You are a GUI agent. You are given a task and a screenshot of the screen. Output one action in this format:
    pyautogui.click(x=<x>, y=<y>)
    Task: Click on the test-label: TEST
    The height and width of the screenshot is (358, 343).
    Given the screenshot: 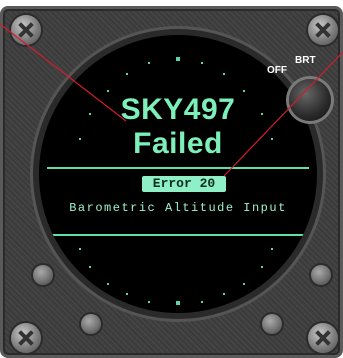 What is the action you would take?
    pyautogui.click(x=89, y=302)
    